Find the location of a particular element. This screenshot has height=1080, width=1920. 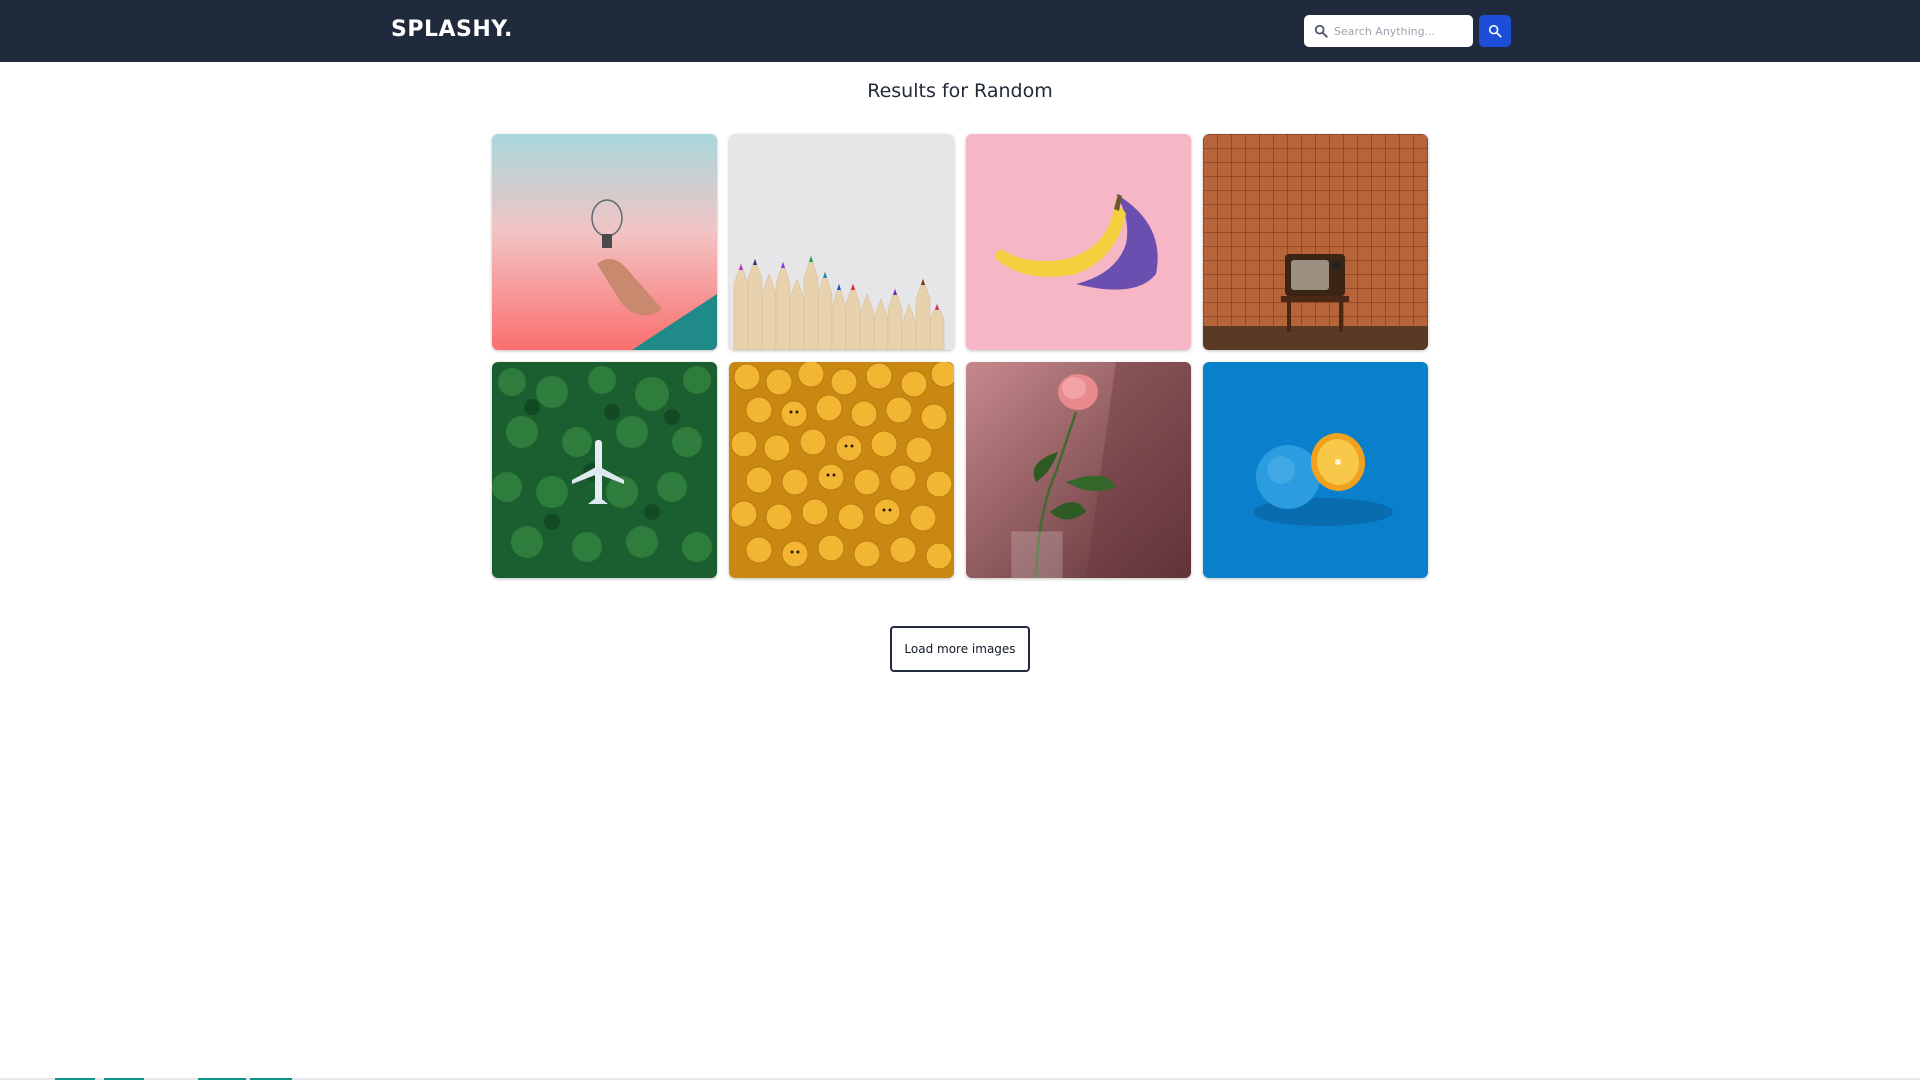

pink-rose-in-vase-image is located at coordinates (1078, 470).